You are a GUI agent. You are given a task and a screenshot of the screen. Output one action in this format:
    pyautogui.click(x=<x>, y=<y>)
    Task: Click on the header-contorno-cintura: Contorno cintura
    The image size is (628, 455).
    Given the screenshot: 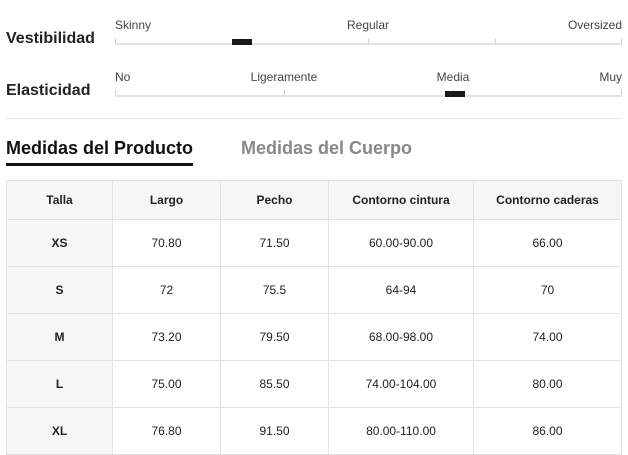 What is the action you would take?
    pyautogui.click(x=401, y=200)
    